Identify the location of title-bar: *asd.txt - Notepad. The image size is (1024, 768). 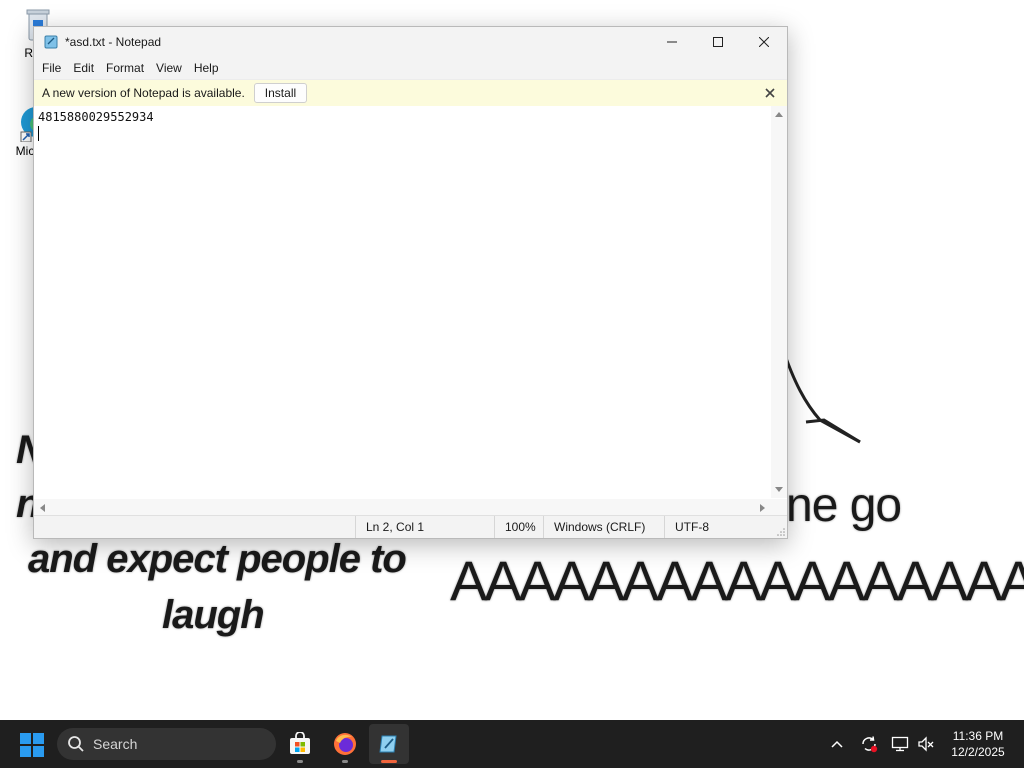
(410, 42).